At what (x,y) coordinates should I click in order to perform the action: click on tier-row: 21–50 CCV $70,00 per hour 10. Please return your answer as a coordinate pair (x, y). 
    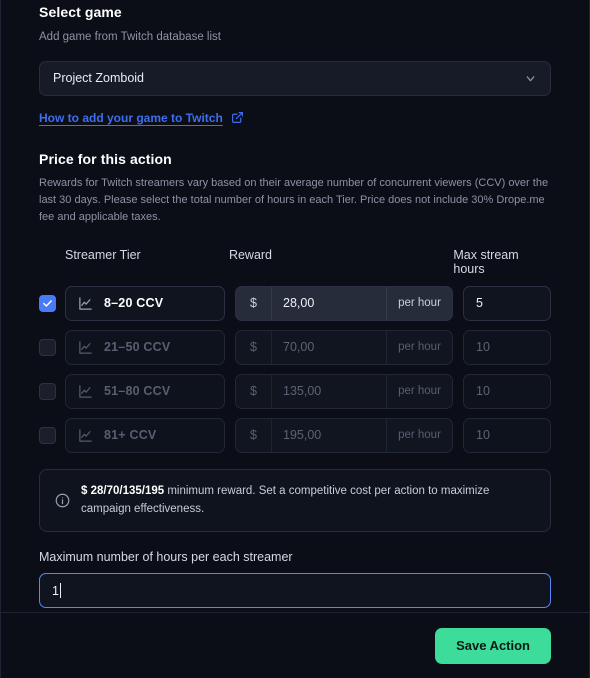
    Looking at the image, I should click on (295, 347).